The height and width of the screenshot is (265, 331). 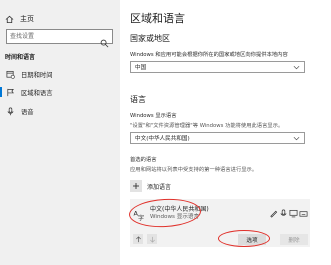 What do you see at coordinates (141, 217) in the screenshot?
I see `svg-text: 字` at bounding box center [141, 217].